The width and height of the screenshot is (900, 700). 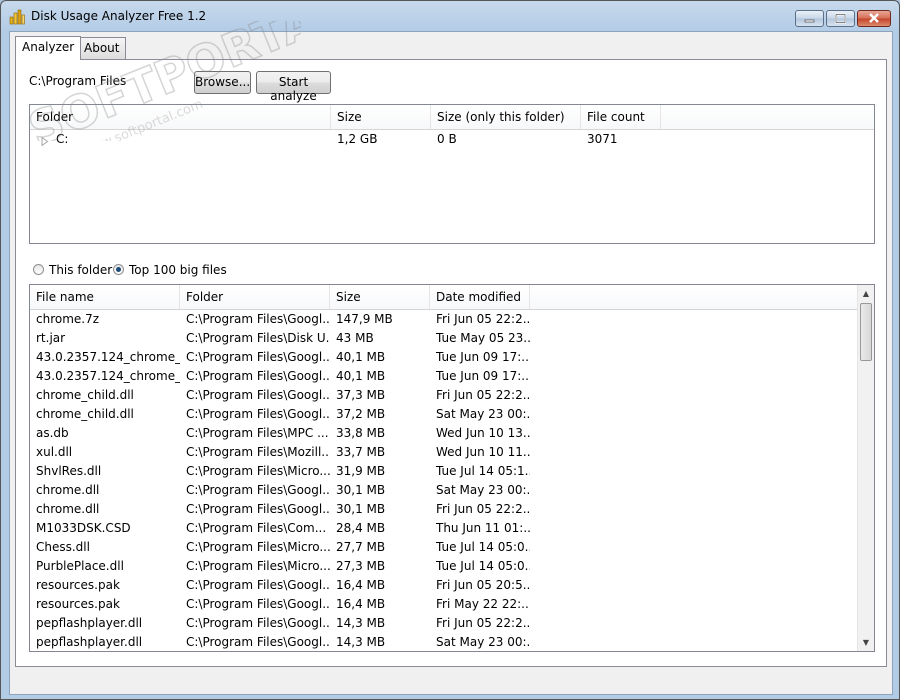 I want to click on scroll-down-arrow-icon: ▼, so click(x=866, y=642).